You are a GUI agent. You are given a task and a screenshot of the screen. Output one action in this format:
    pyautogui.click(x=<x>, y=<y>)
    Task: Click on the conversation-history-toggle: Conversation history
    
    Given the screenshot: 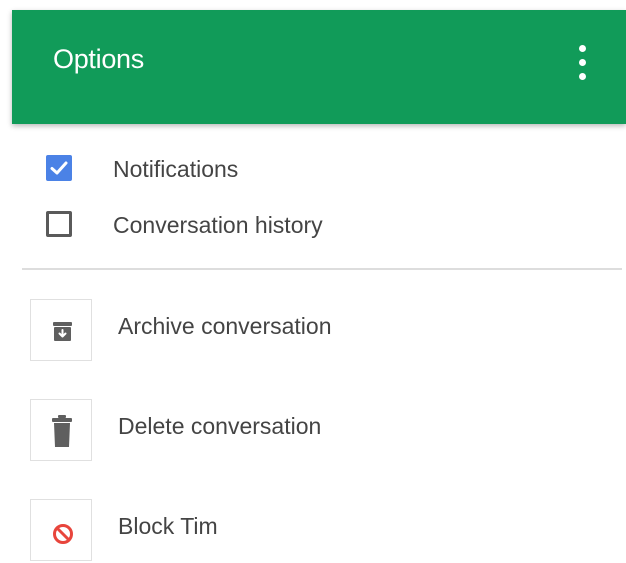 What is the action you would take?
    pyautogui.click(x=244, y=225)
    